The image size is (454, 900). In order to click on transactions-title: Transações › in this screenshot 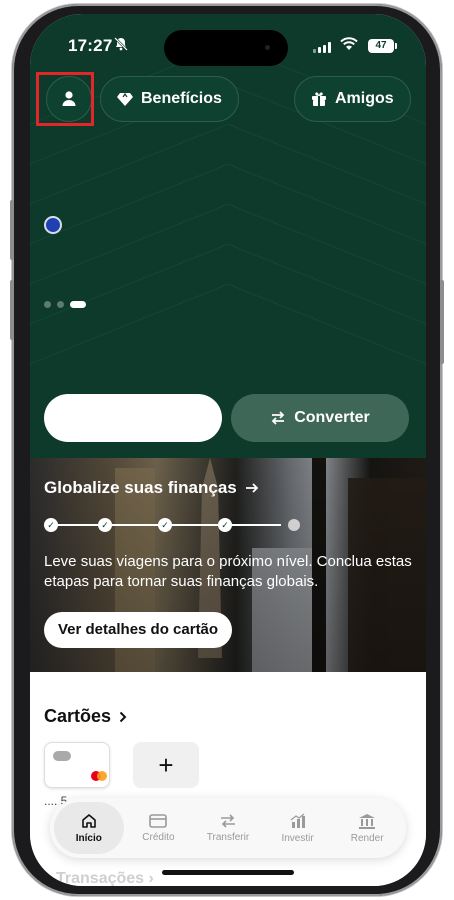, I will do `click(105, 878)`.